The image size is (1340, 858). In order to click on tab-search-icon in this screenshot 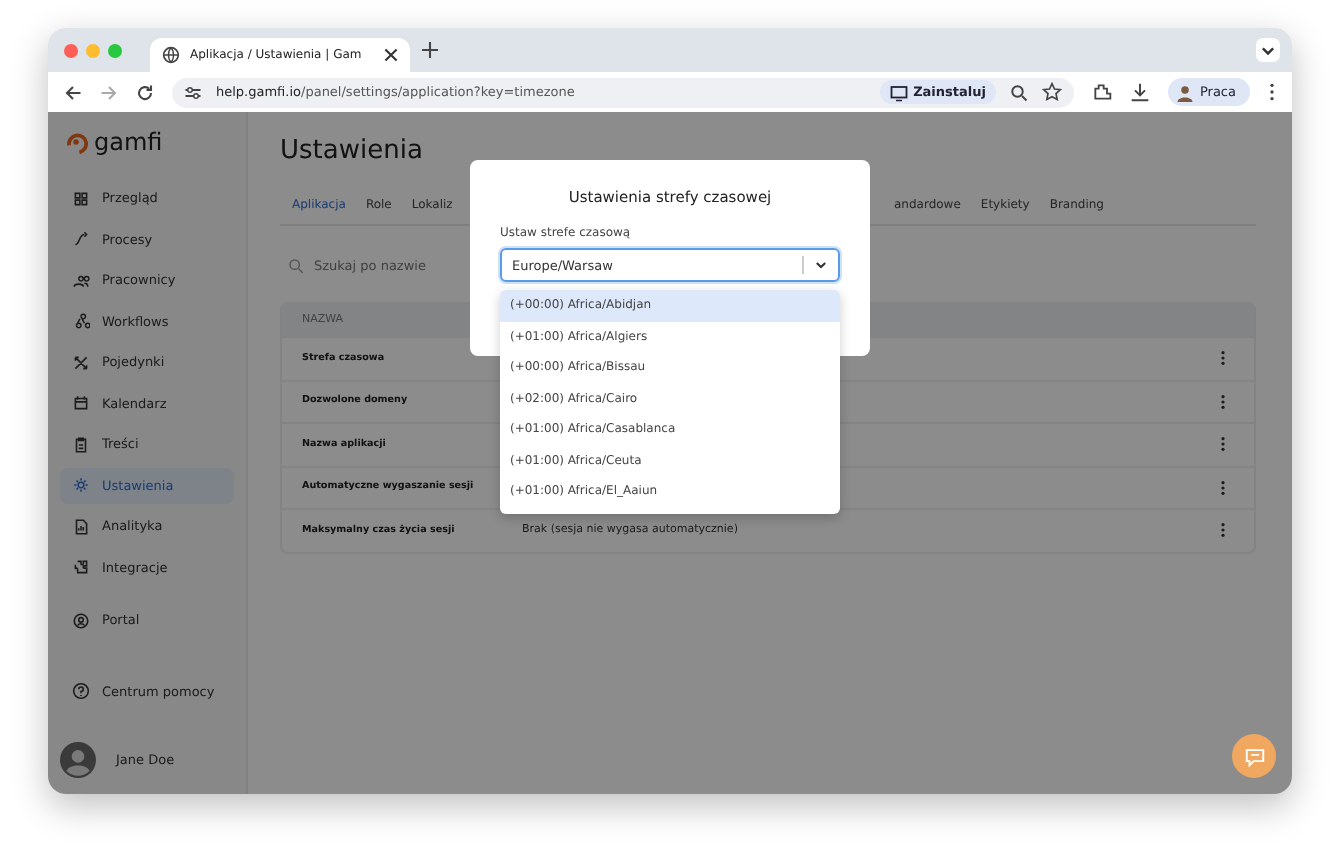, I will do `click(1268, 50)`.